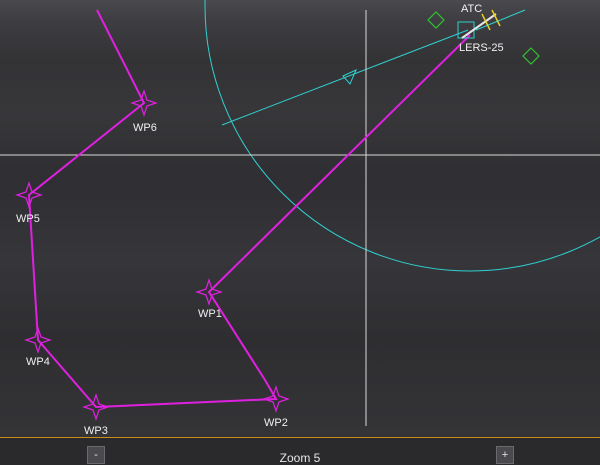  Describe the element at coordinates (144, 111) in the screenshot. I see `waypoint-wp6: WP6` at that location.